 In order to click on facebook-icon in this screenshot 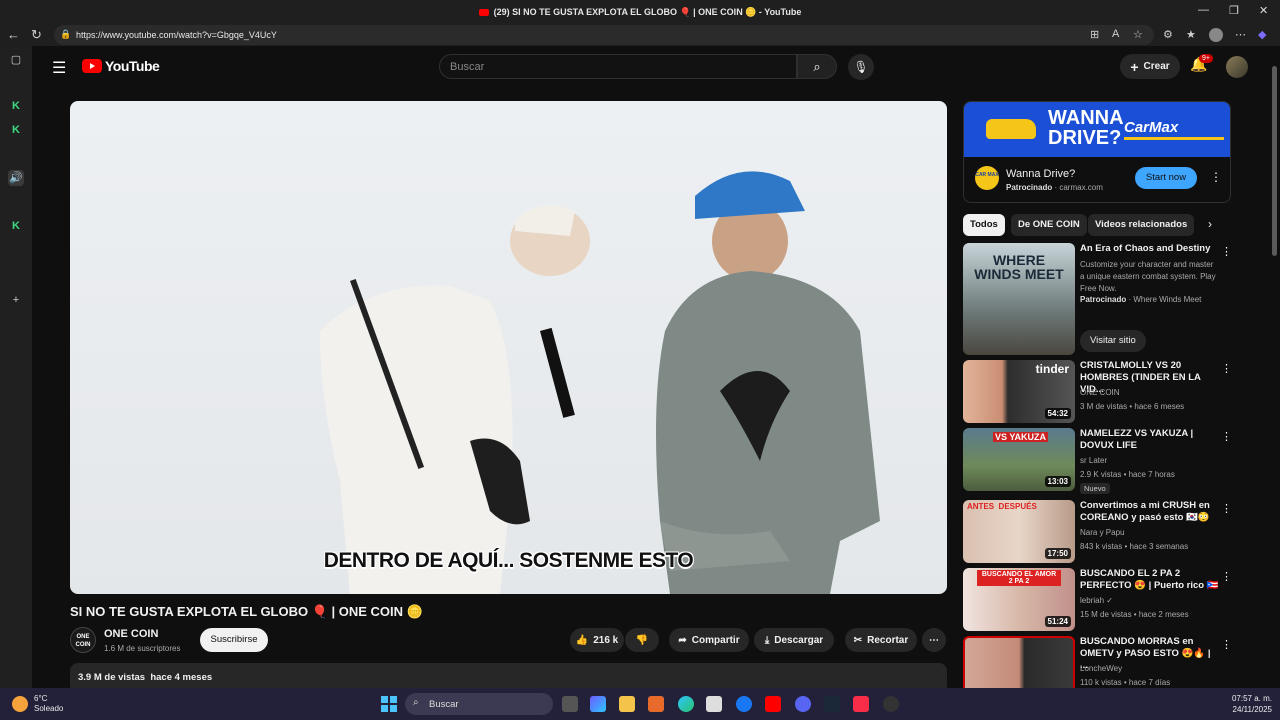, I will do `click(744, 704)`.